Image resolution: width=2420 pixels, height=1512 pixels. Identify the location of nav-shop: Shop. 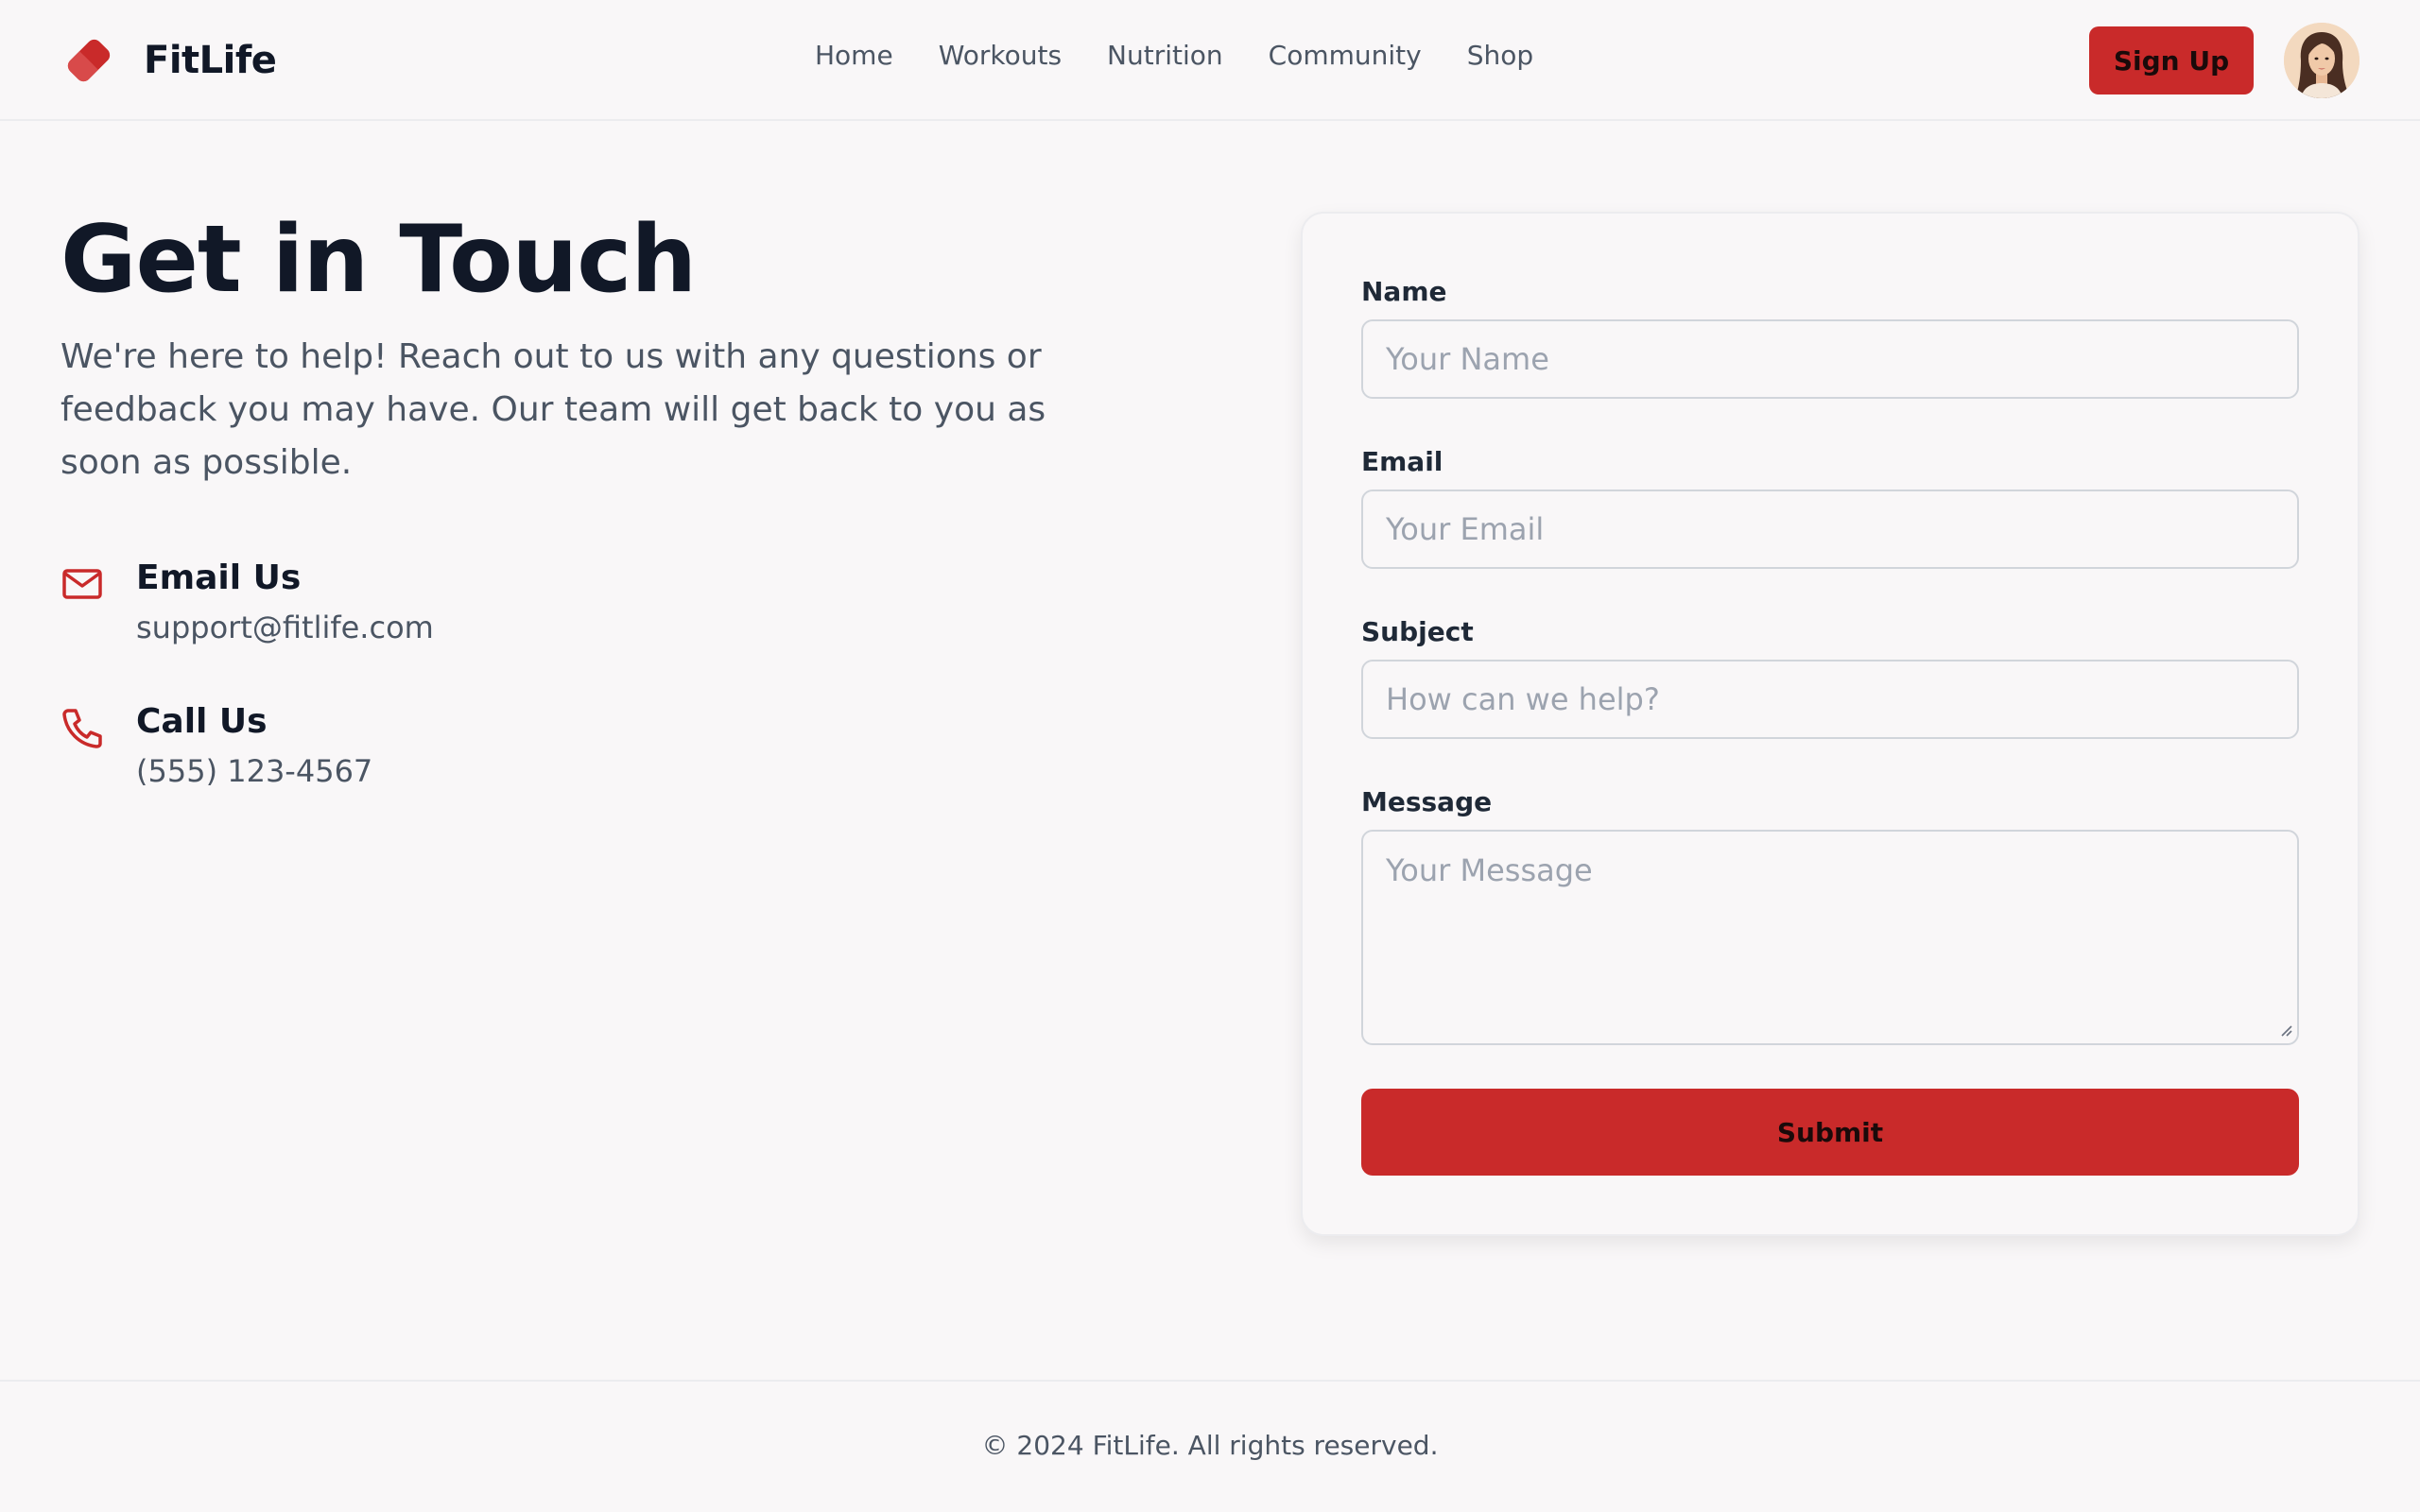
(1500, 55).